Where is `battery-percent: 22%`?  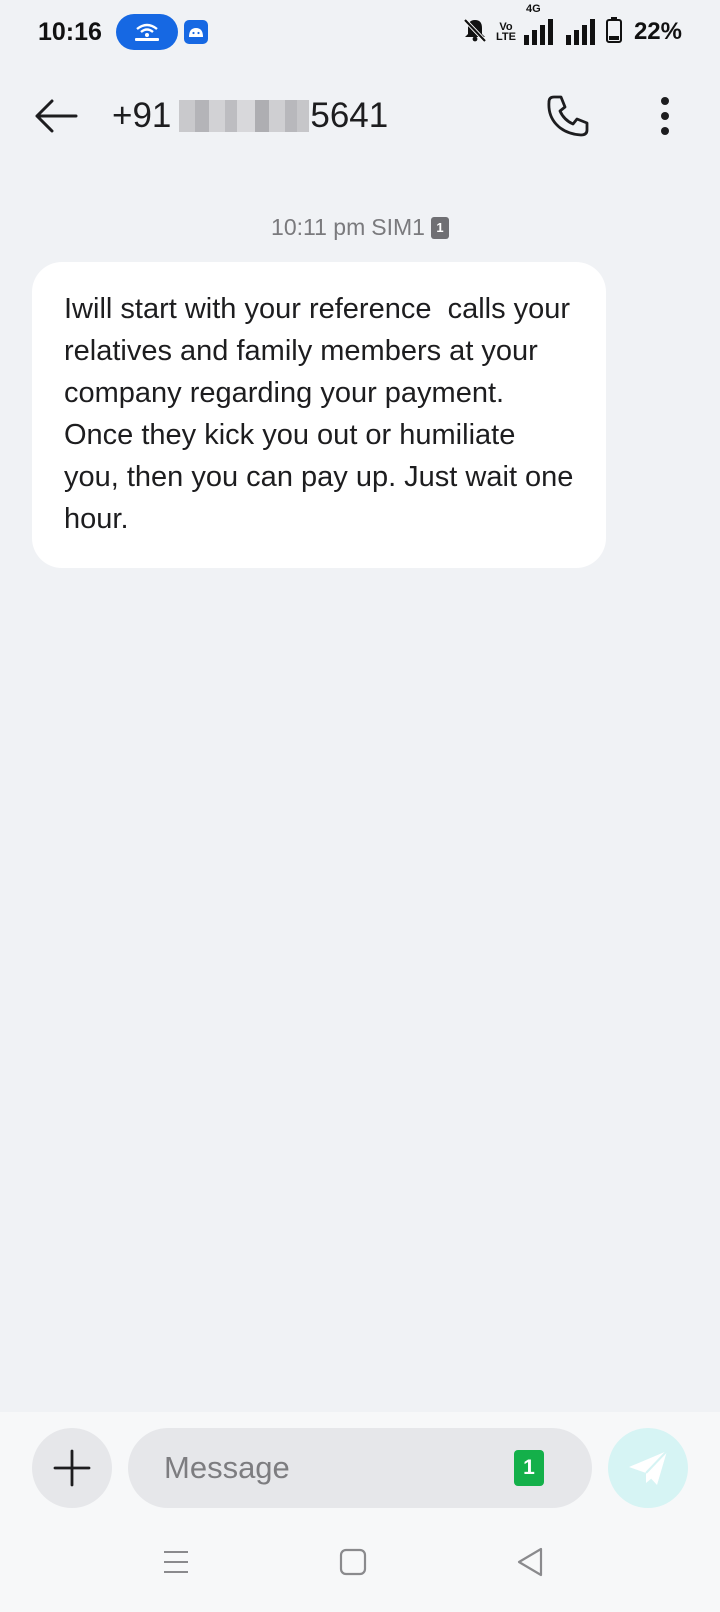 battery-percent: 22% is located at coordinates (657, 31).